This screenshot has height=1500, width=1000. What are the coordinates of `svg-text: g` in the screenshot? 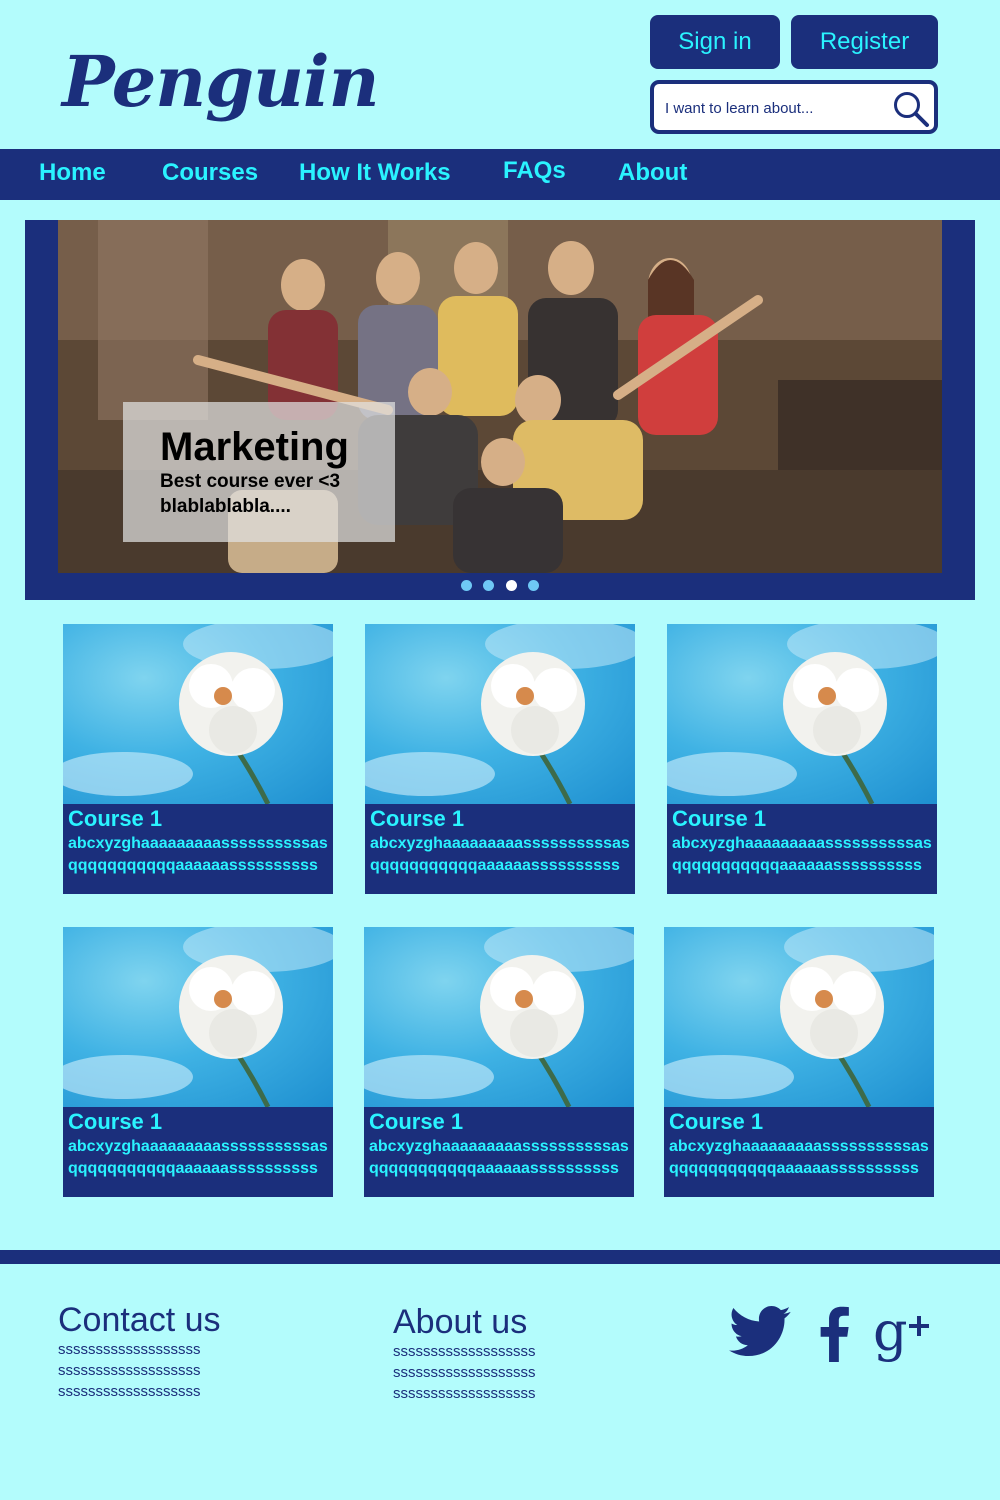 It's located at (890, 1332).